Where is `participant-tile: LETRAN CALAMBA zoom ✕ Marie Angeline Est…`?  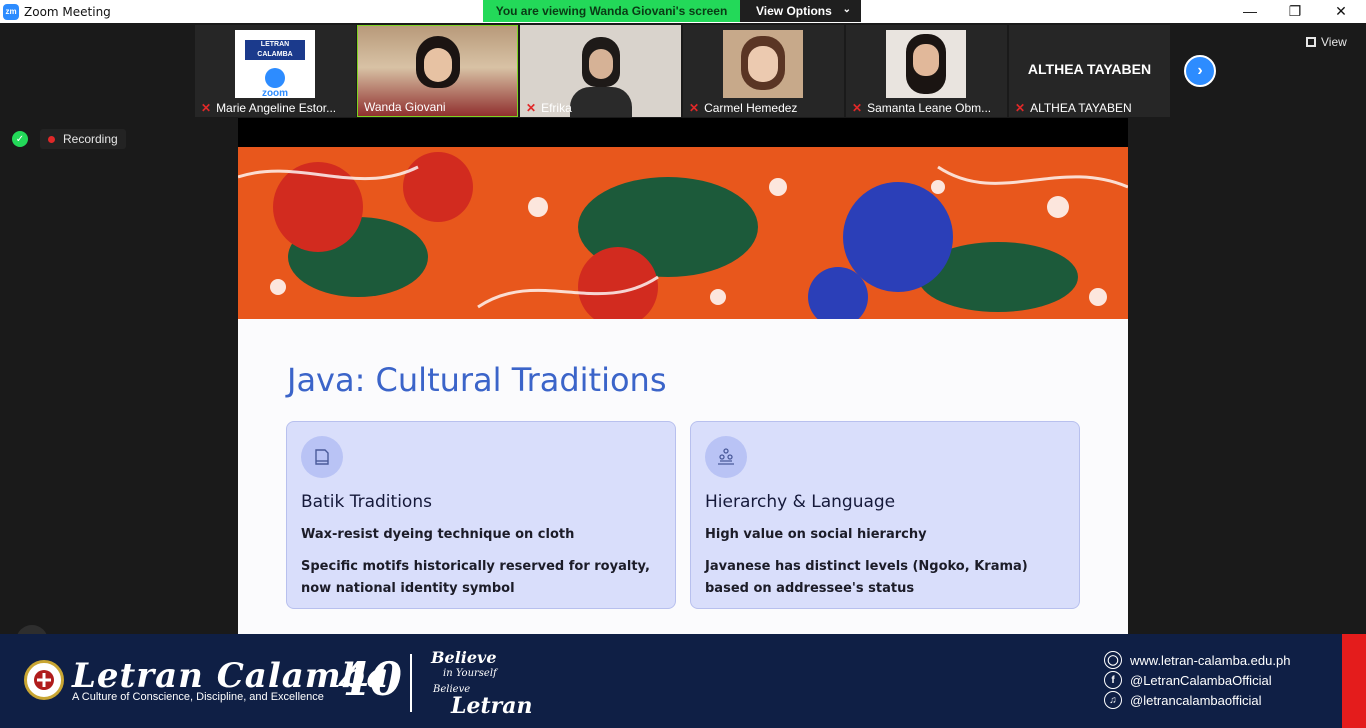
participant-tile: LETRAN CALAMBA zoom ✕ Marie Angeline Est… is located at coordinates (275, 71).